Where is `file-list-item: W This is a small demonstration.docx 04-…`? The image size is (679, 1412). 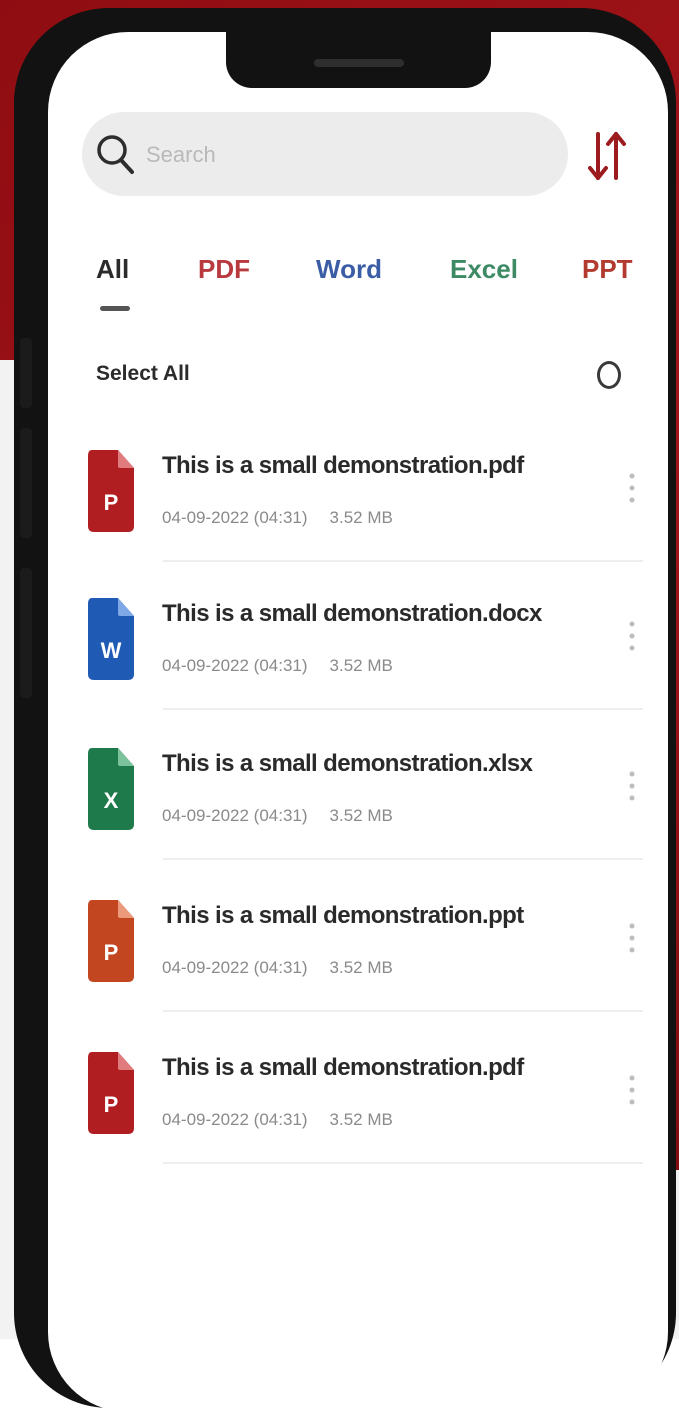
file-list-item: W This is a small demonstration.docx 04-… is located at coordinates (362, 659).